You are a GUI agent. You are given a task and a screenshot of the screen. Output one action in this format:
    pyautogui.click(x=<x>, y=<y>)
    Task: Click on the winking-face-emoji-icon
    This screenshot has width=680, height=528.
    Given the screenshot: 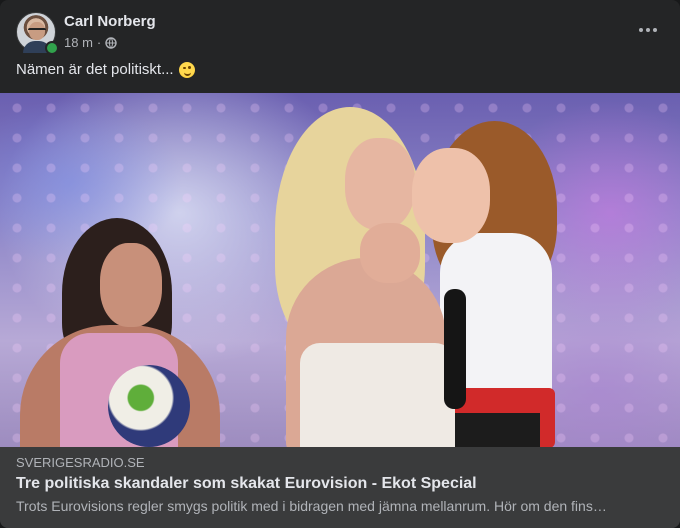 What is the action you would take?
    pyautogui.click(x=186, y=69)
    